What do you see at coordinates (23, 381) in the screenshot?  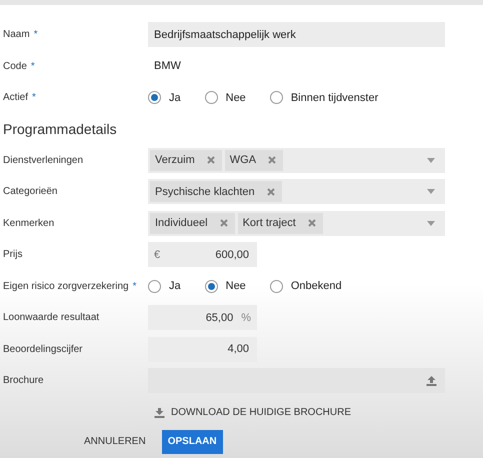 I see `field-label: Brochure` at bounding box center [23, 381].